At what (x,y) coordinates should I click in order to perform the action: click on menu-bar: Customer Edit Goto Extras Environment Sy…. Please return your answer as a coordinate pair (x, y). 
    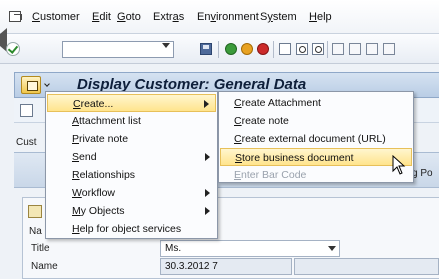
    Looking at the image, I should click on (219, 17).